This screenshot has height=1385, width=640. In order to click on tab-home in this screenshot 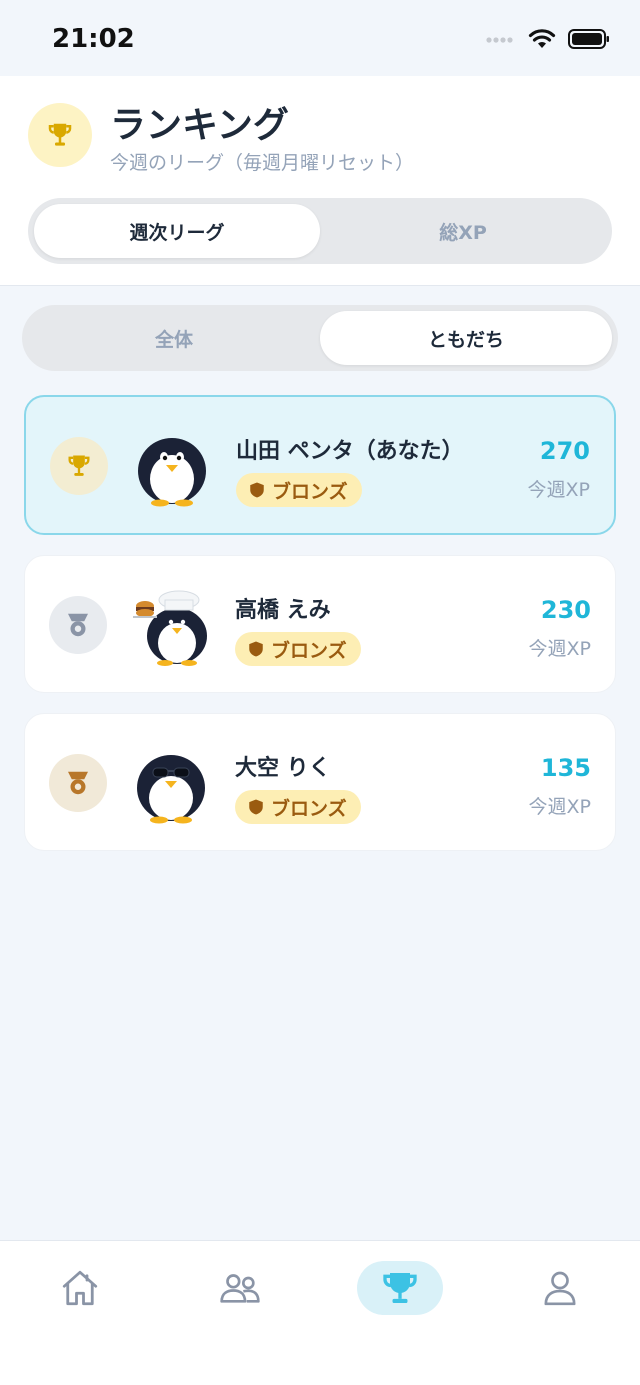, I will do `click(80, 1288)`.